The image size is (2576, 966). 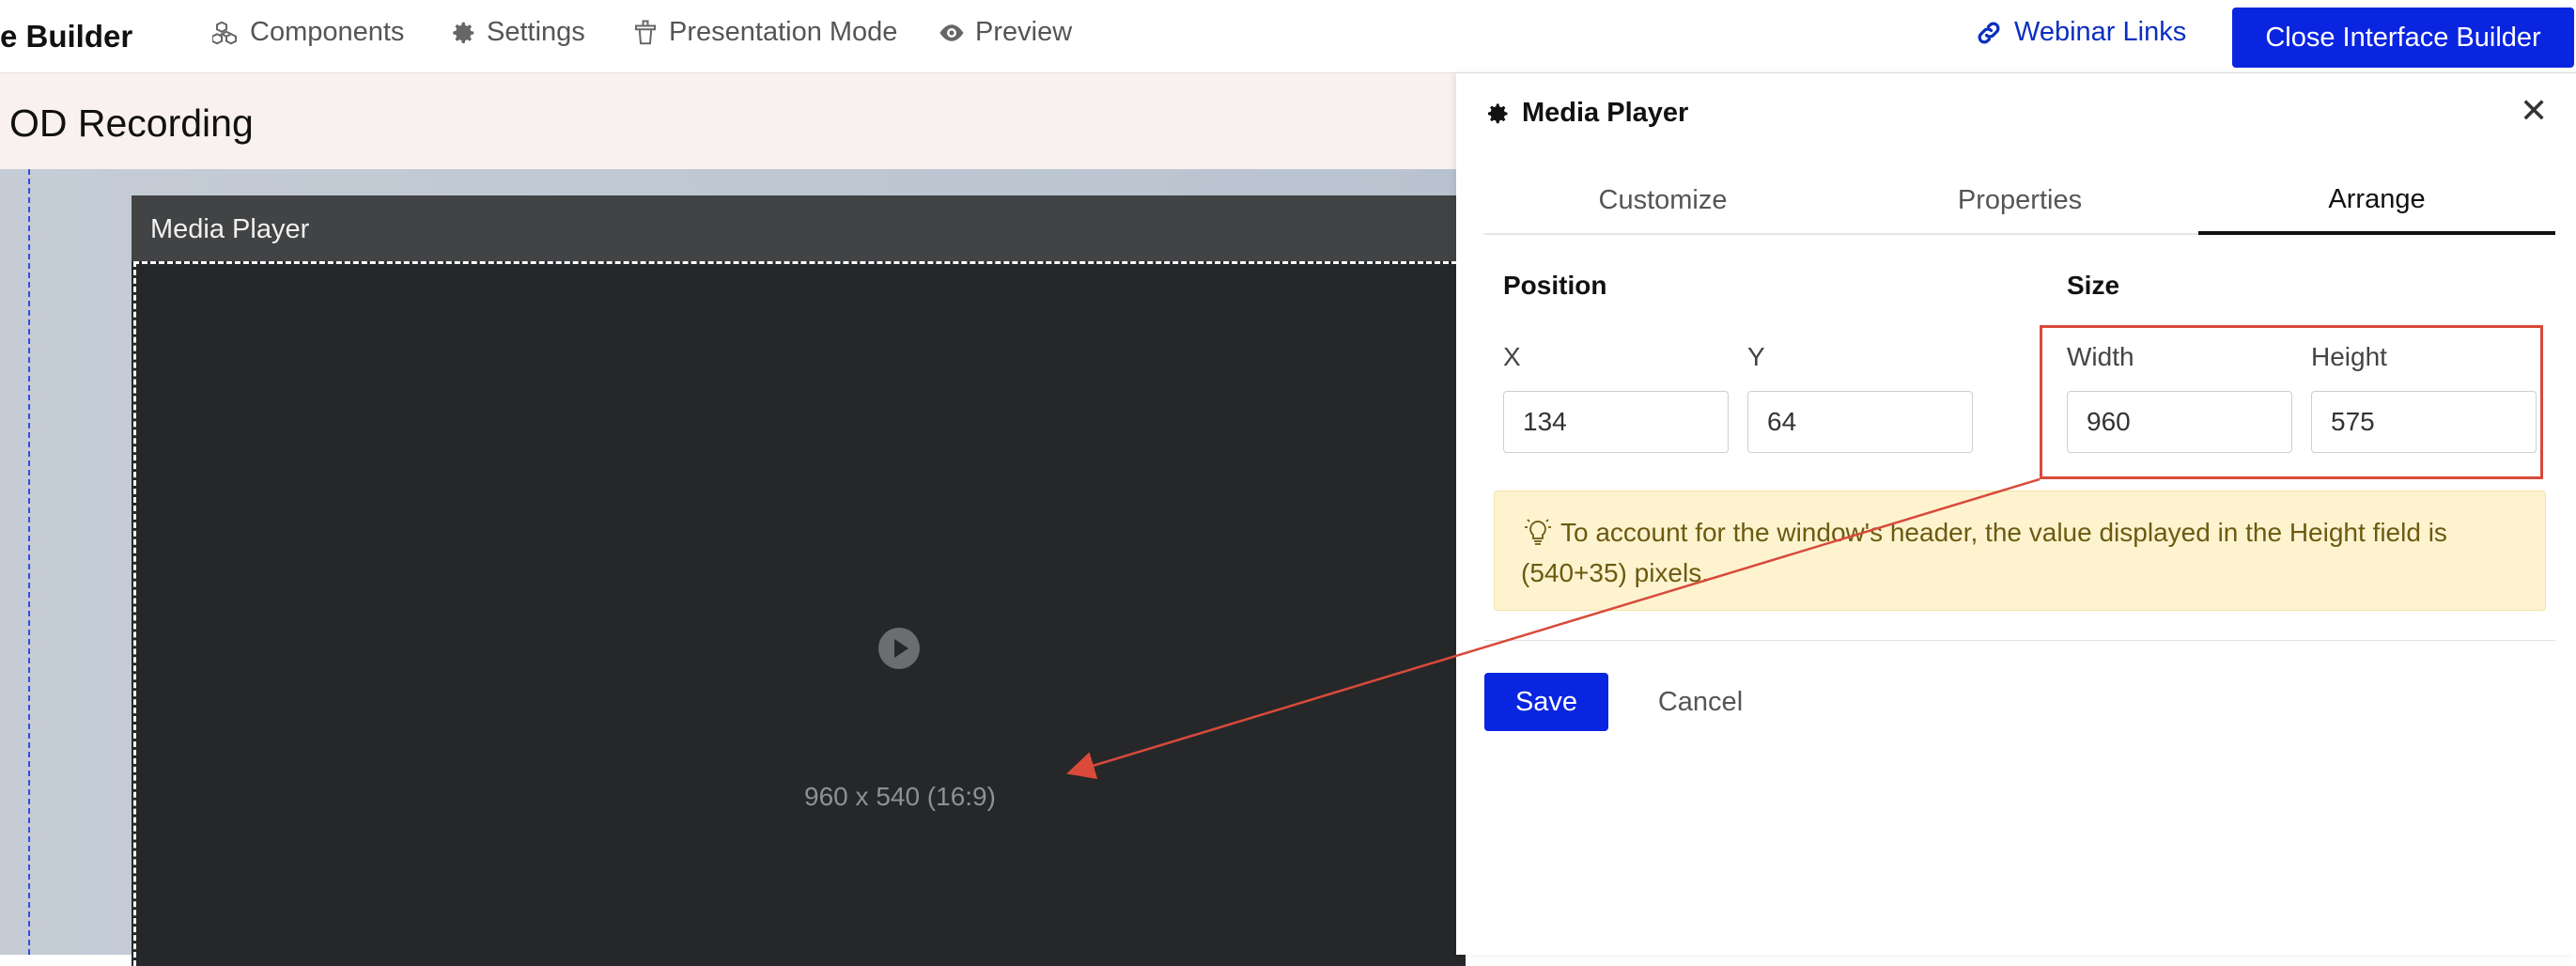 What do you see at coordinates (952, 32) in the screenshot?
I see `eye-icon` at bounding box center [952, 32].